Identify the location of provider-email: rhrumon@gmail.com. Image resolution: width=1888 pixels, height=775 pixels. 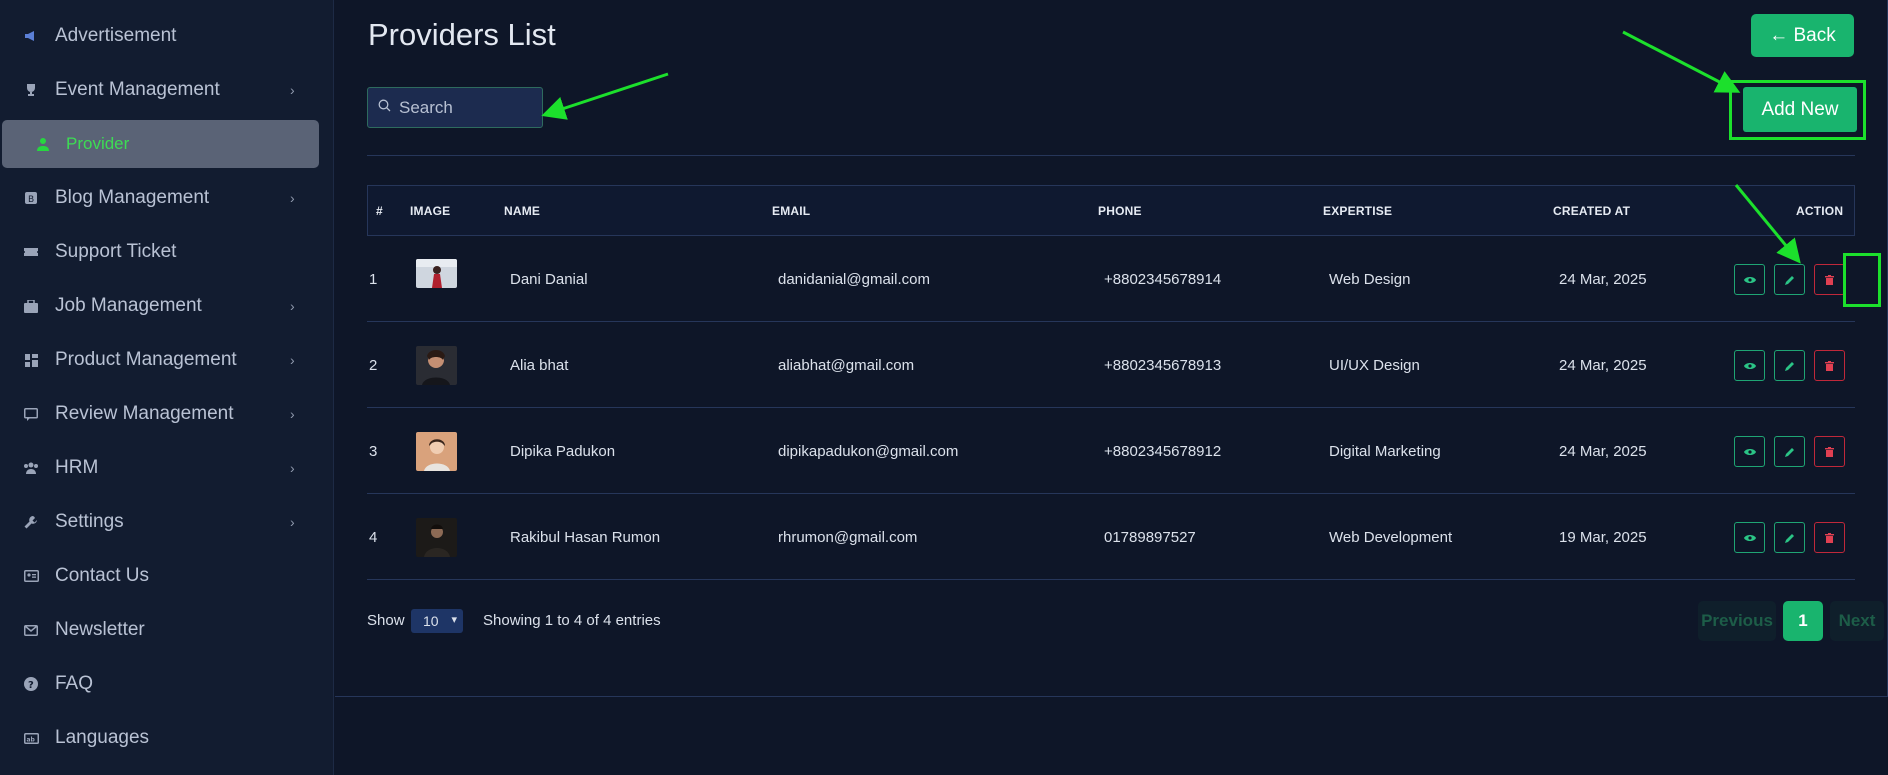
(848, 537).